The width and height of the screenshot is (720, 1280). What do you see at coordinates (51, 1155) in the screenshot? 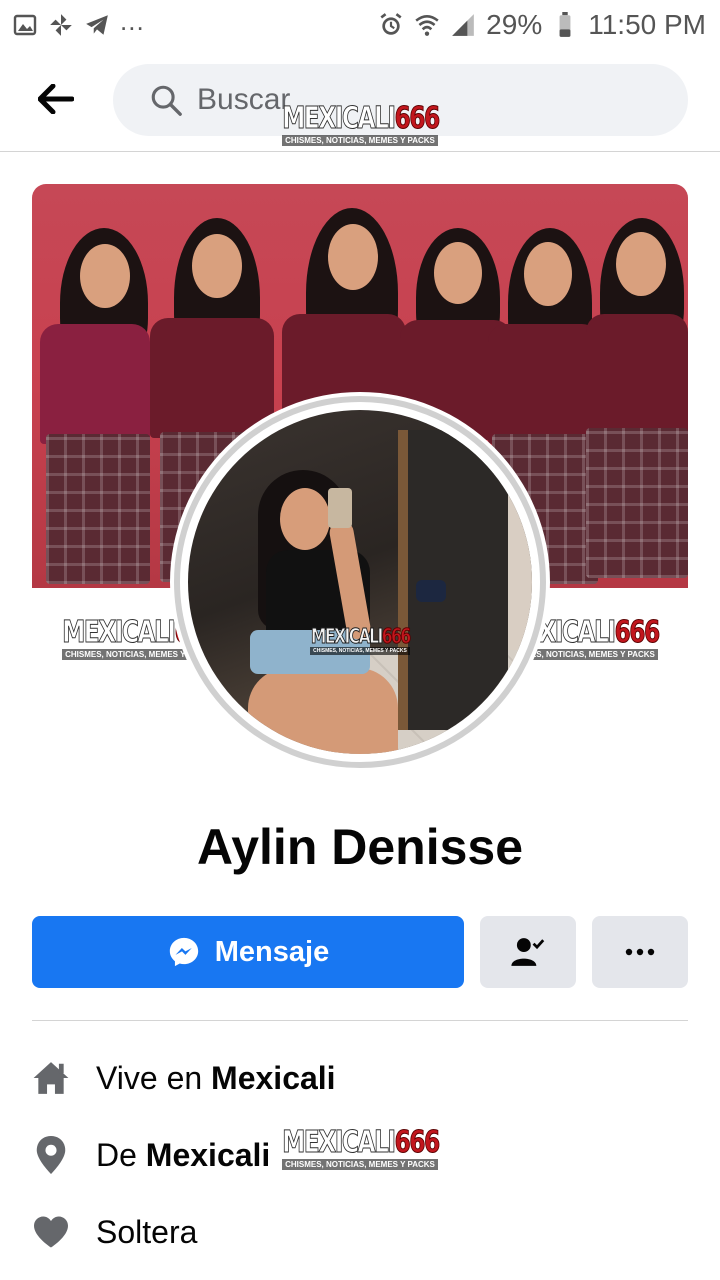
I see `location-pin-icon` at bounding box center [51, 1155].